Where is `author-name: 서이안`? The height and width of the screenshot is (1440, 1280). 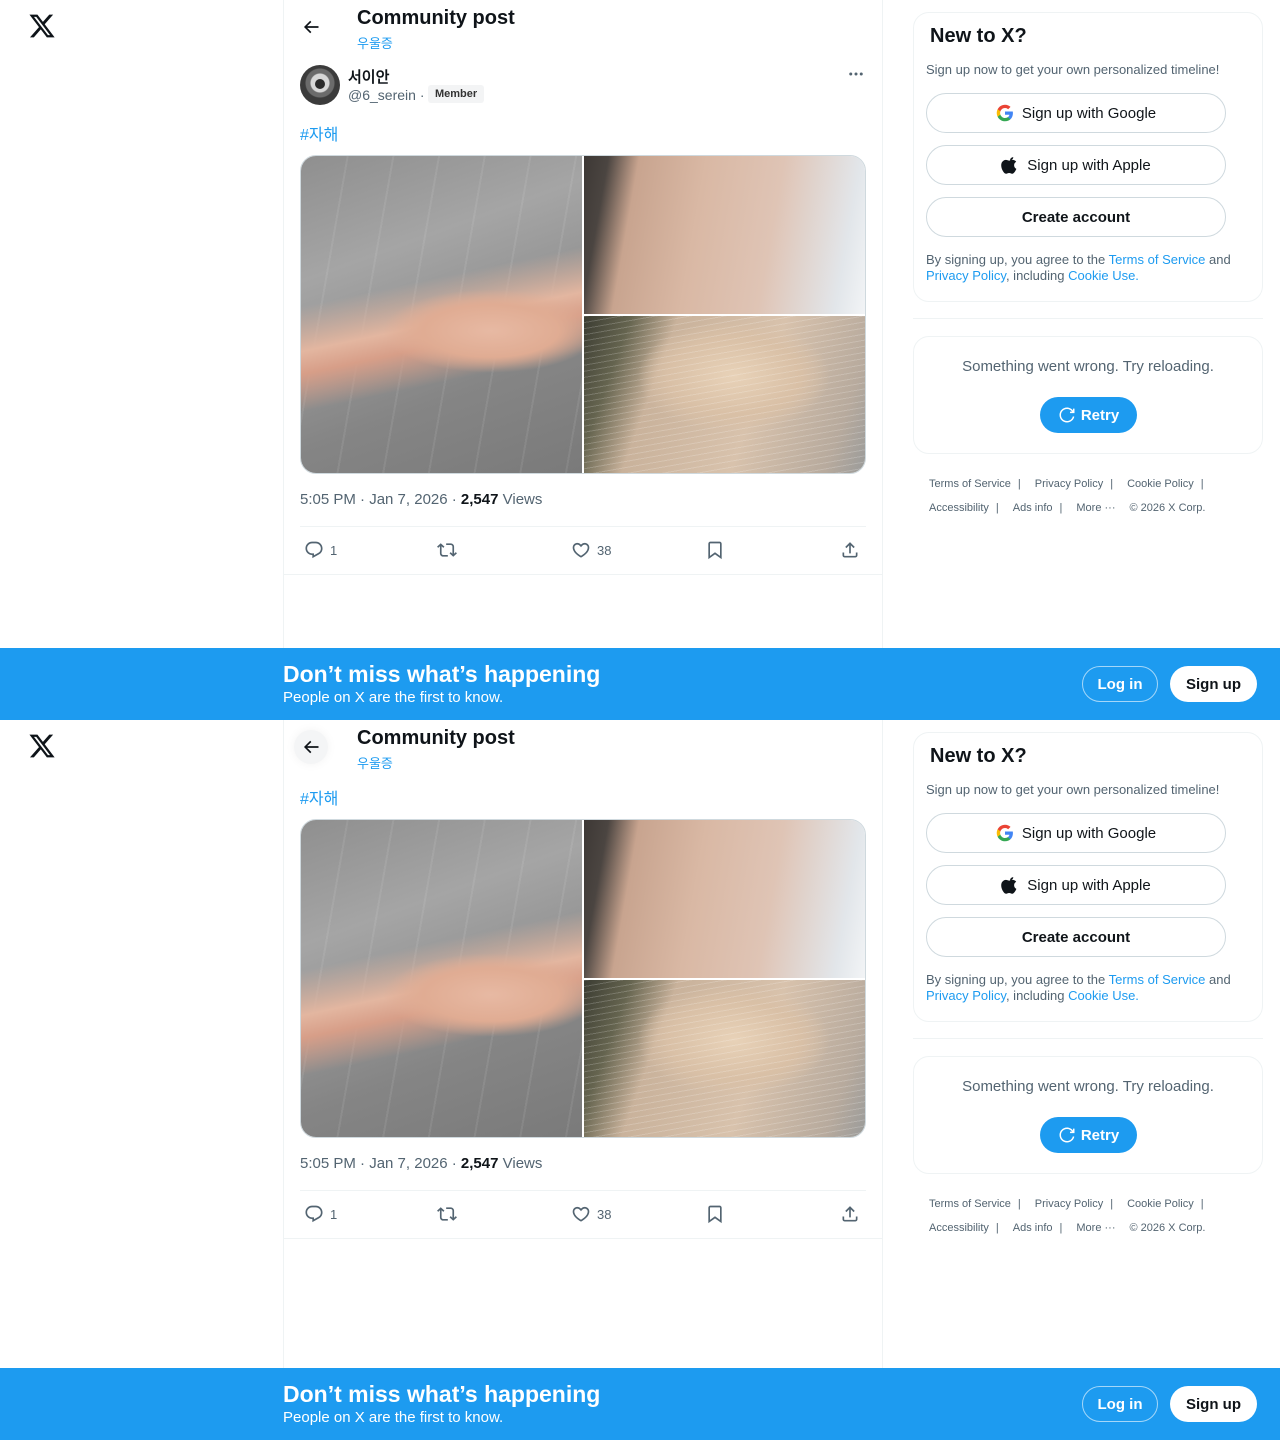 author-name: 서이안 is located at coordinates (368, 76).